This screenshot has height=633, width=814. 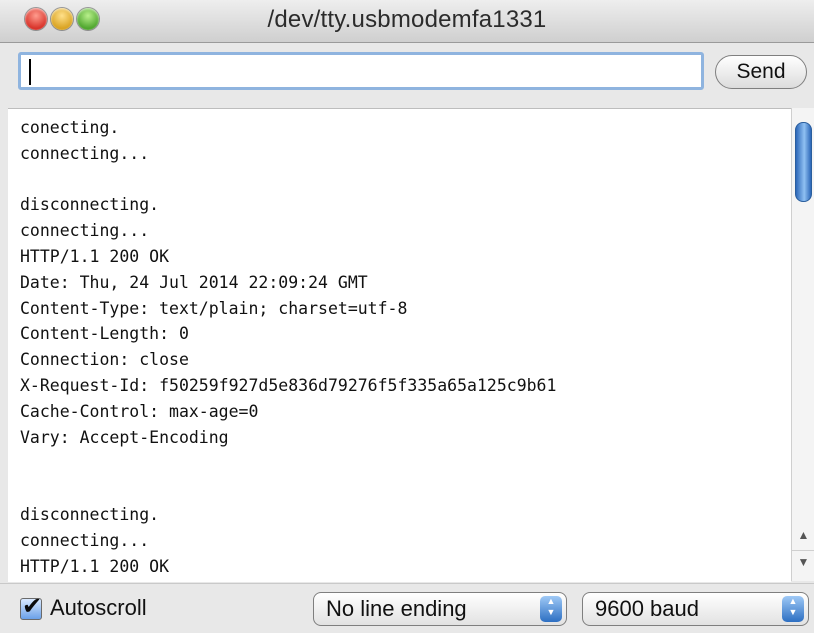 What do you see at coordinates (139, 411) in the screenshot?
I see `console-line: Cache-Control: max-age=0` at bounding box center [139, 411].